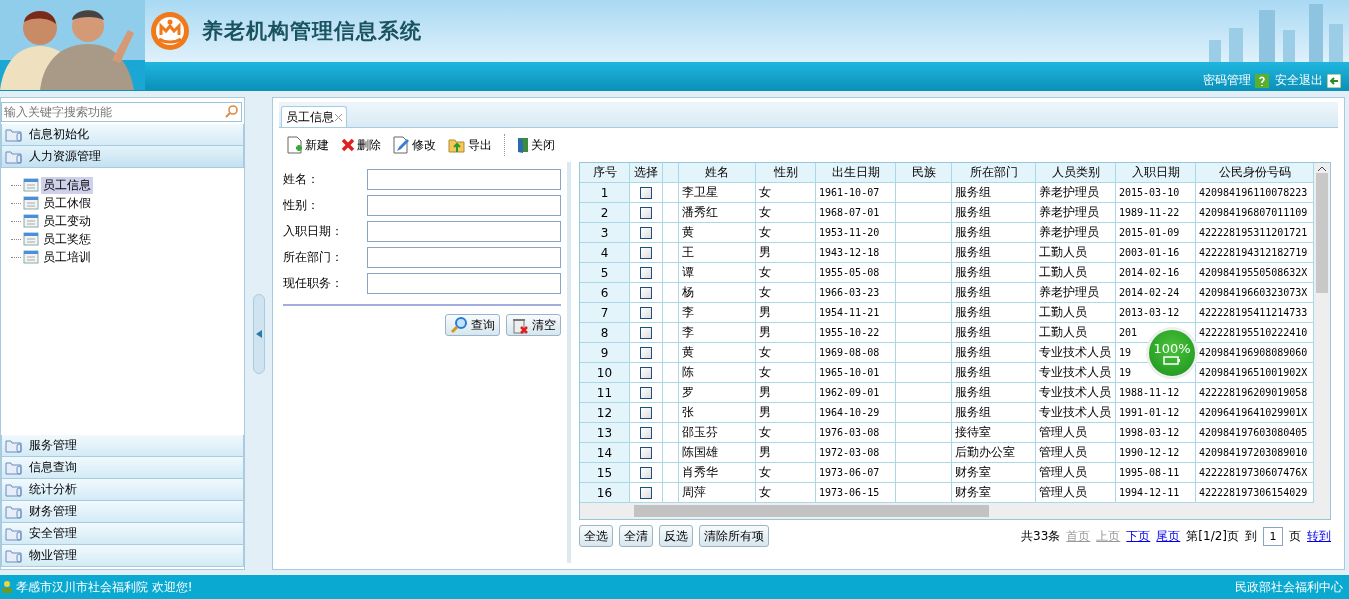  Describe the element at coordinates (67, 257) in the screenshot. I see `tree-item: 员工培训` at that location.